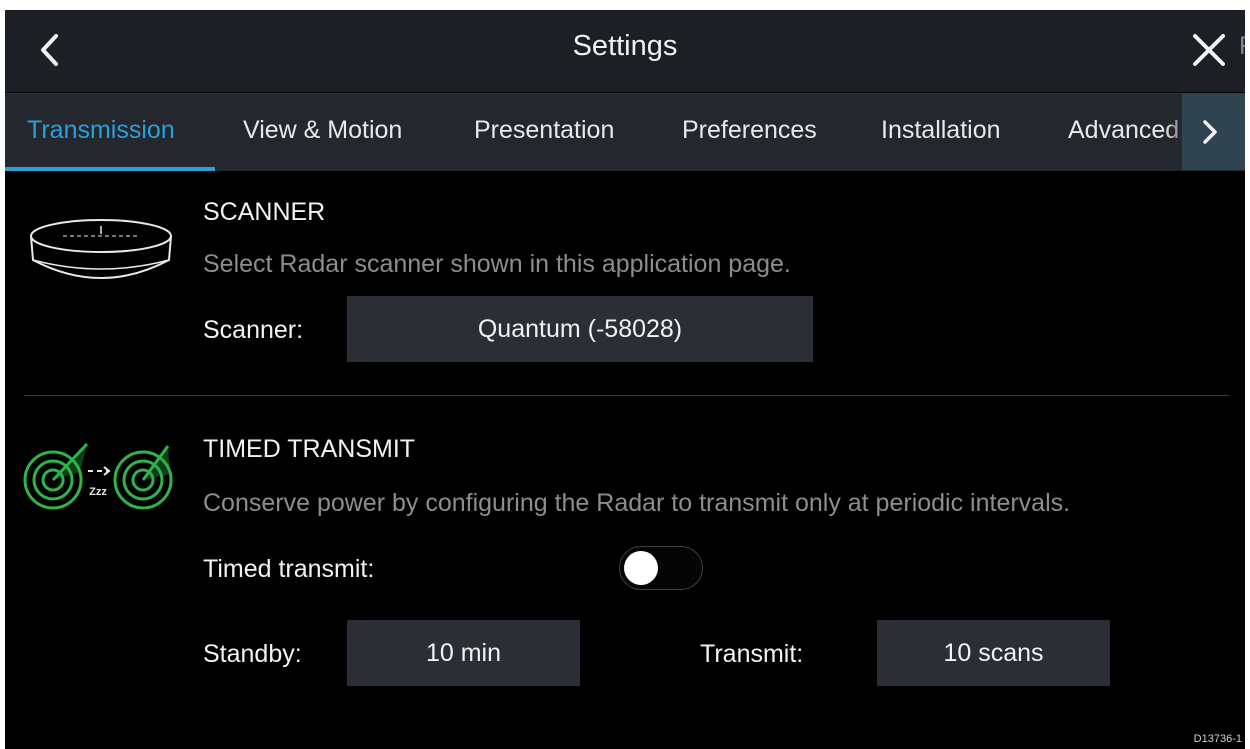  What do you see at coordinates (544, 130) in the screenshot?
I see `tab-presentation: Presentation` at bounding box center [544, 130].